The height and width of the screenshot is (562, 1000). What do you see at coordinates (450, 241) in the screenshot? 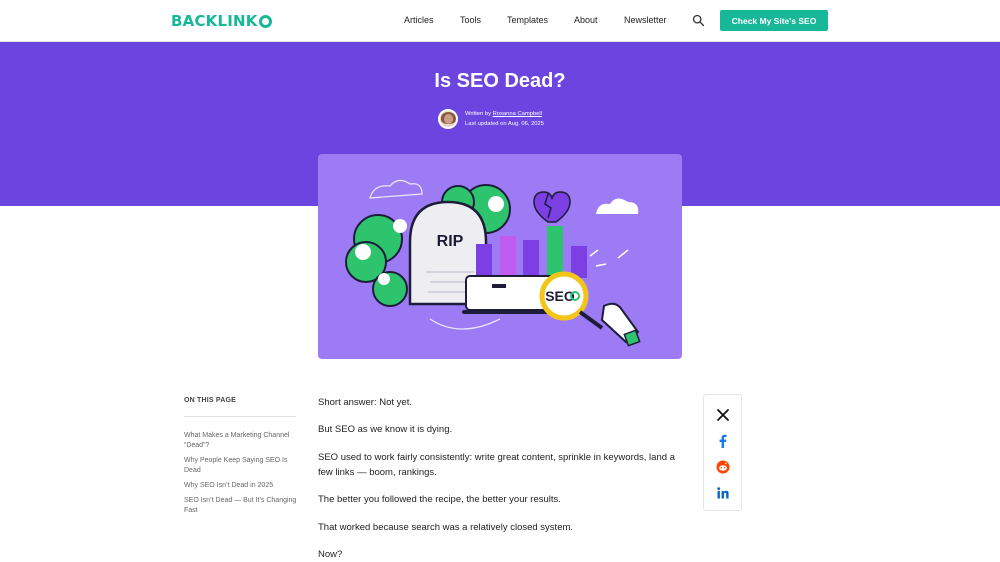
I see `rip-label: RIP` at bounding box center [450, 241].